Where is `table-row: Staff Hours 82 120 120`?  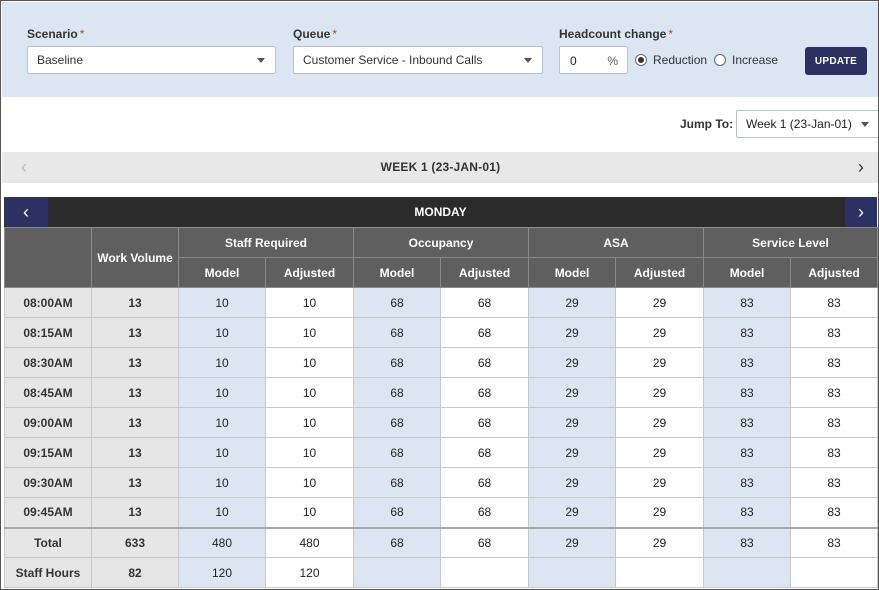 table-row: Staff Hours 82 120 120 is located at coordinates (441, 572).